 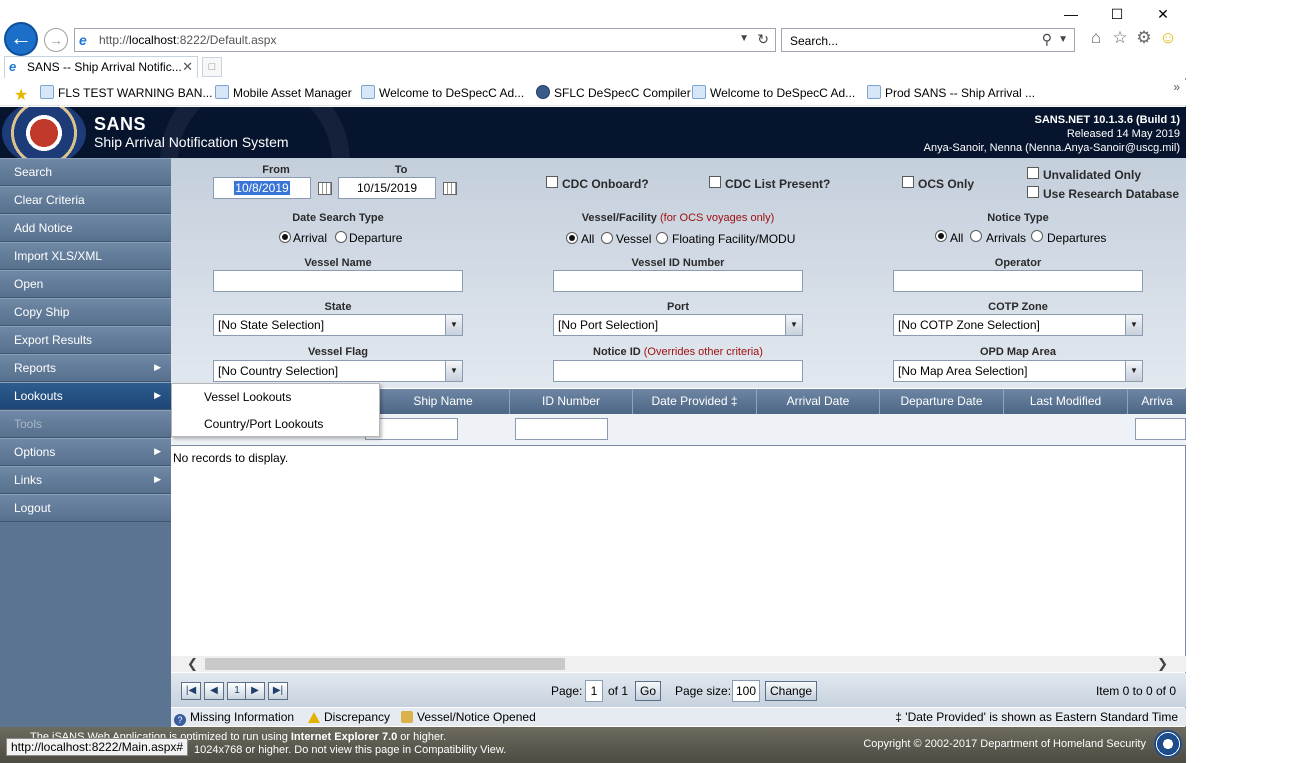 What do you see at coordinates (1168, 38) in the screenshot?
I see `smiley-feedback-icon: ☺` at bounding box center [1168, 38].